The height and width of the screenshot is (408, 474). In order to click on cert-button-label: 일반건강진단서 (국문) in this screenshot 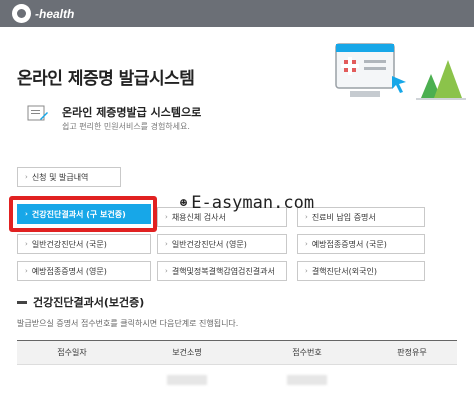, I will do `click(69, 244)`.